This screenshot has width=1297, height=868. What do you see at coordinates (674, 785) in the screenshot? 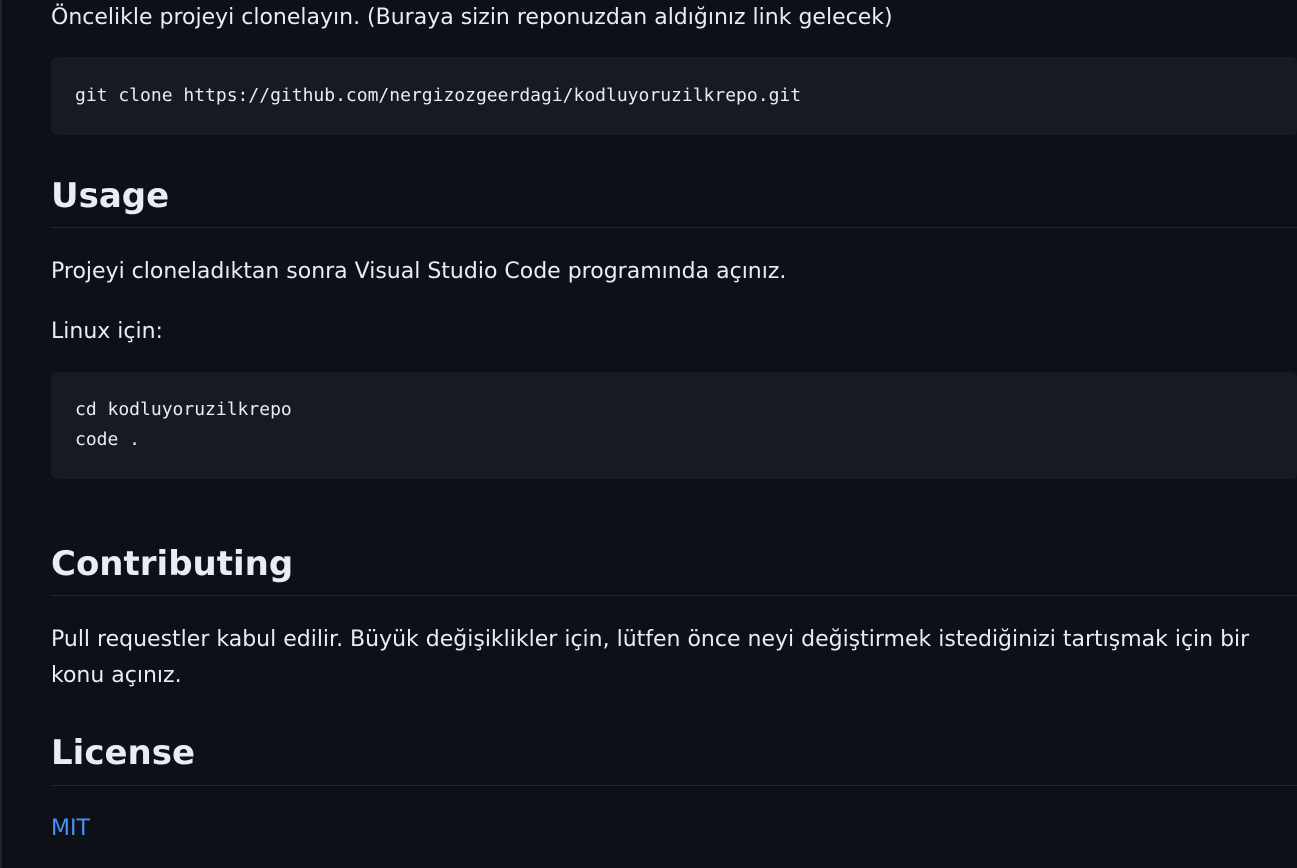
I see `license-divider` at bounding box center [674, 785].